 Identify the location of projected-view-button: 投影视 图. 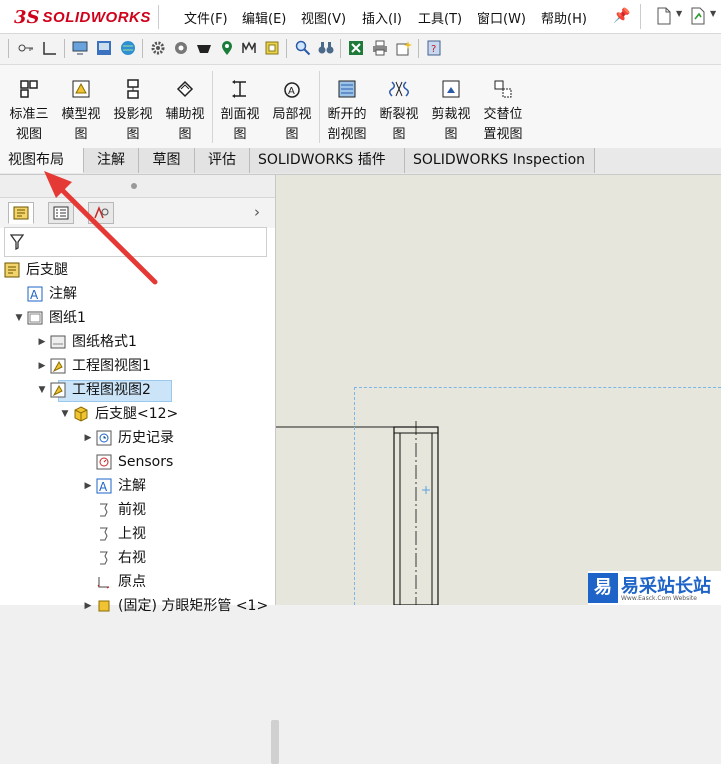
(133, 112).